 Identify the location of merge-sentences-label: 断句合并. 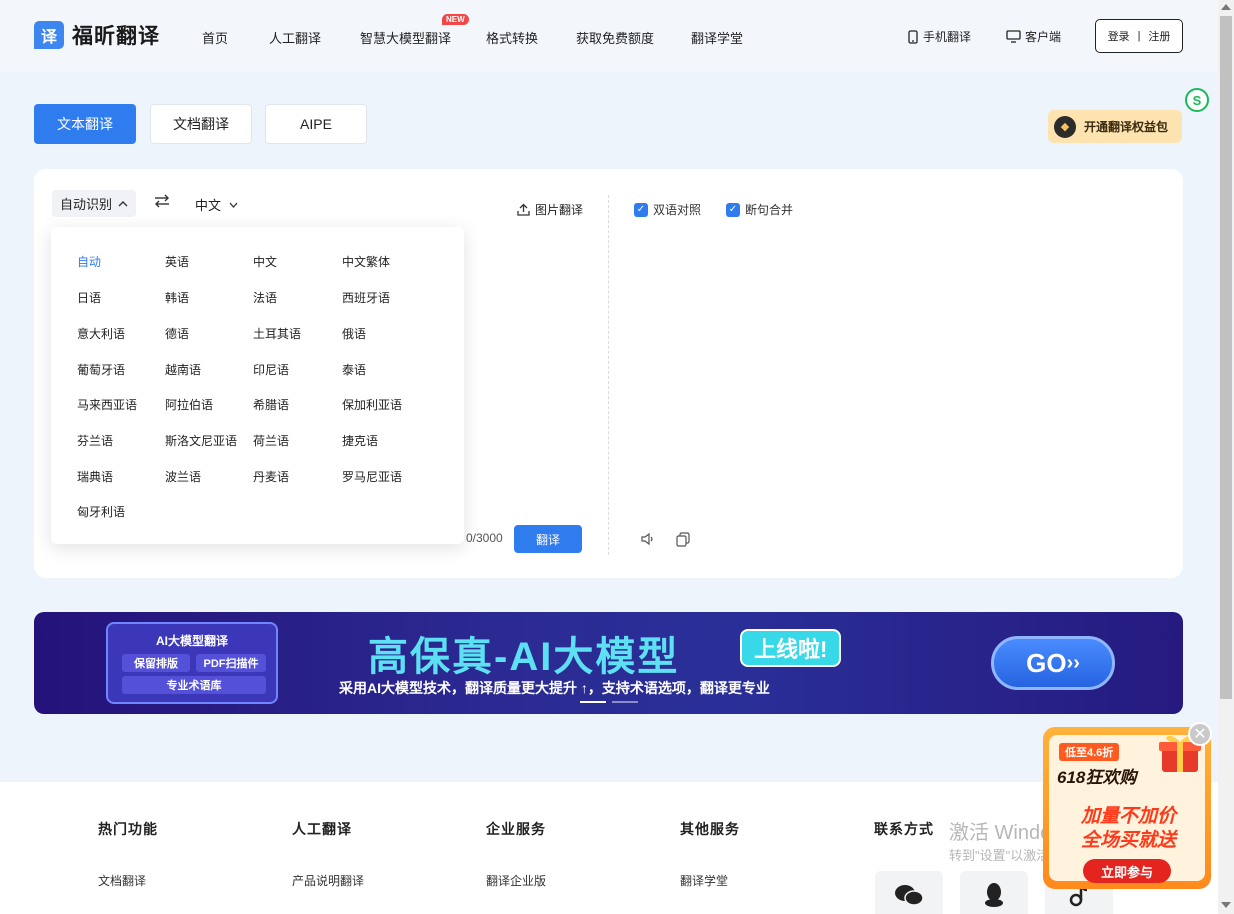
(769, 210).